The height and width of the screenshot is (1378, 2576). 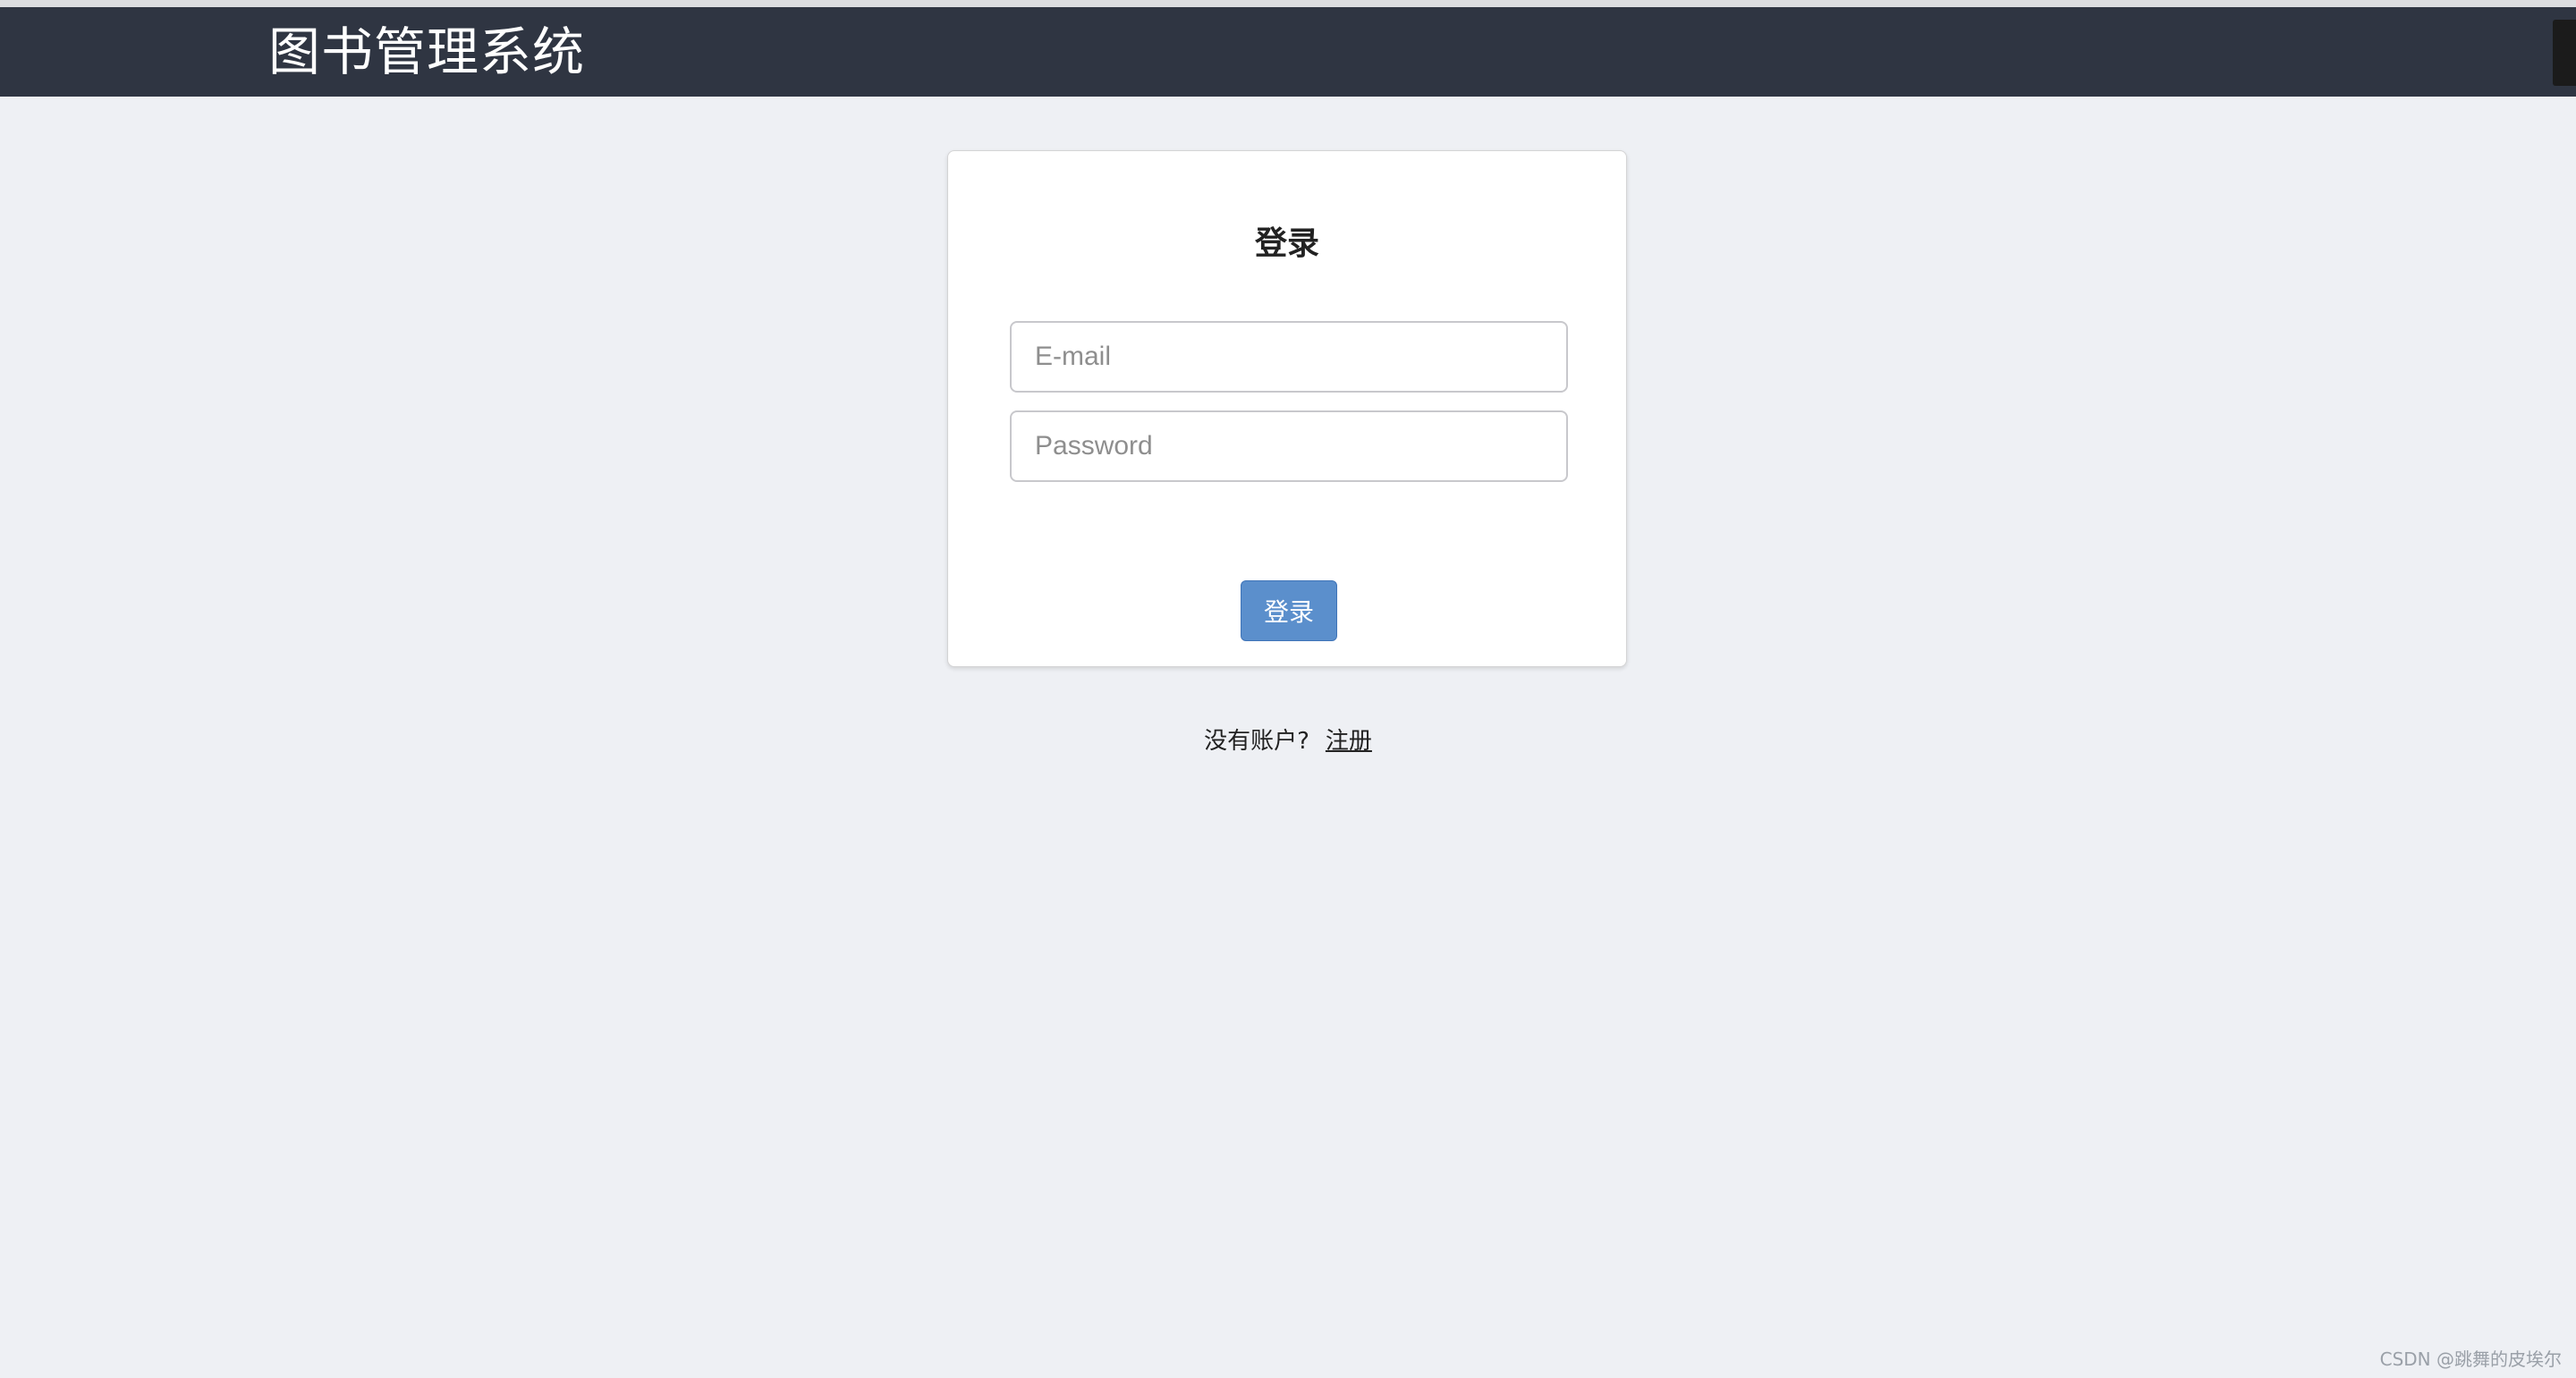 What do you see at coordinates (2564, 53) in the screenshot?
I see `side-panel-handle` at bounding box center [2564, 53].